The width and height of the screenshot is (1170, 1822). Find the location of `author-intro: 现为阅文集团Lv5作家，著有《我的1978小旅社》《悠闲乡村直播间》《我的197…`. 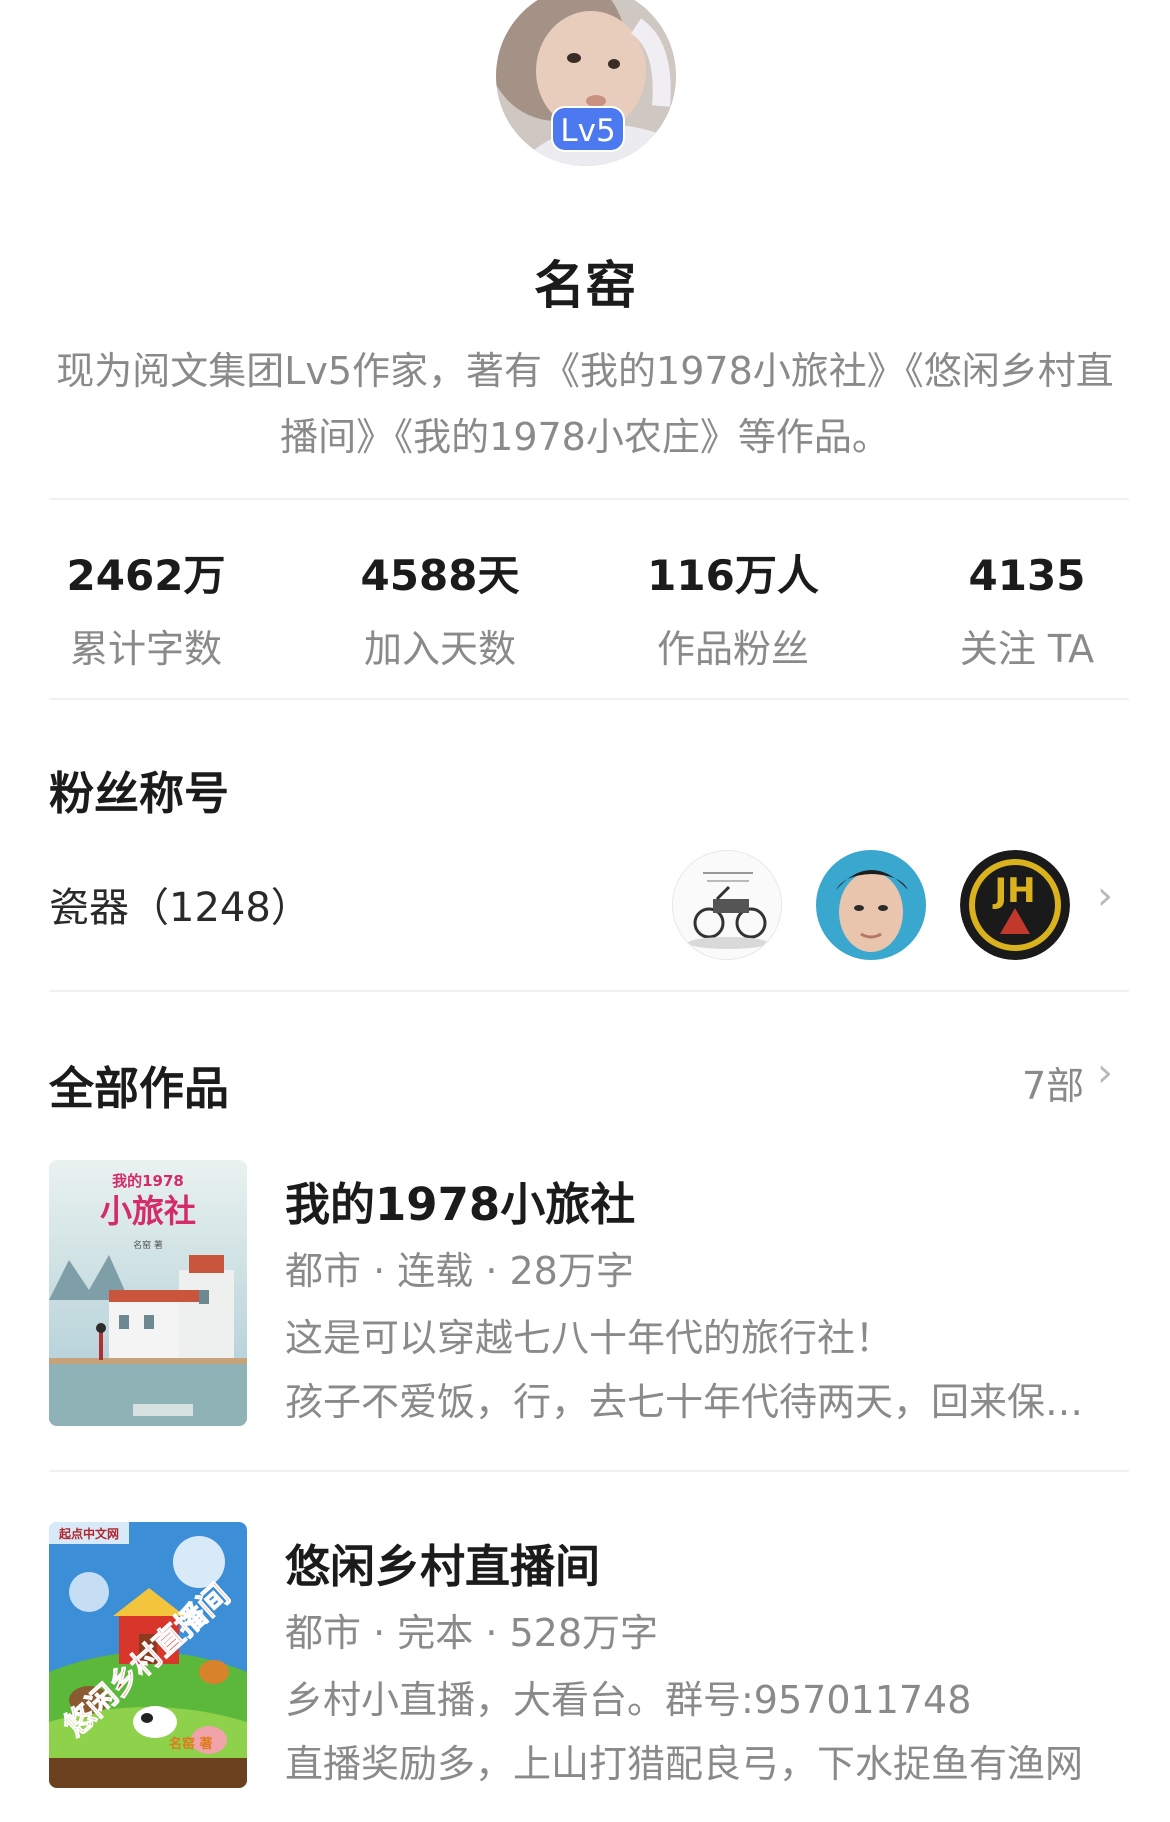

author-intro: 现为阅文集团Lv5作家，著有《我的1978小旅社》《悠闲乡村直播间》《我的197… is located at coordinates (585, 404).